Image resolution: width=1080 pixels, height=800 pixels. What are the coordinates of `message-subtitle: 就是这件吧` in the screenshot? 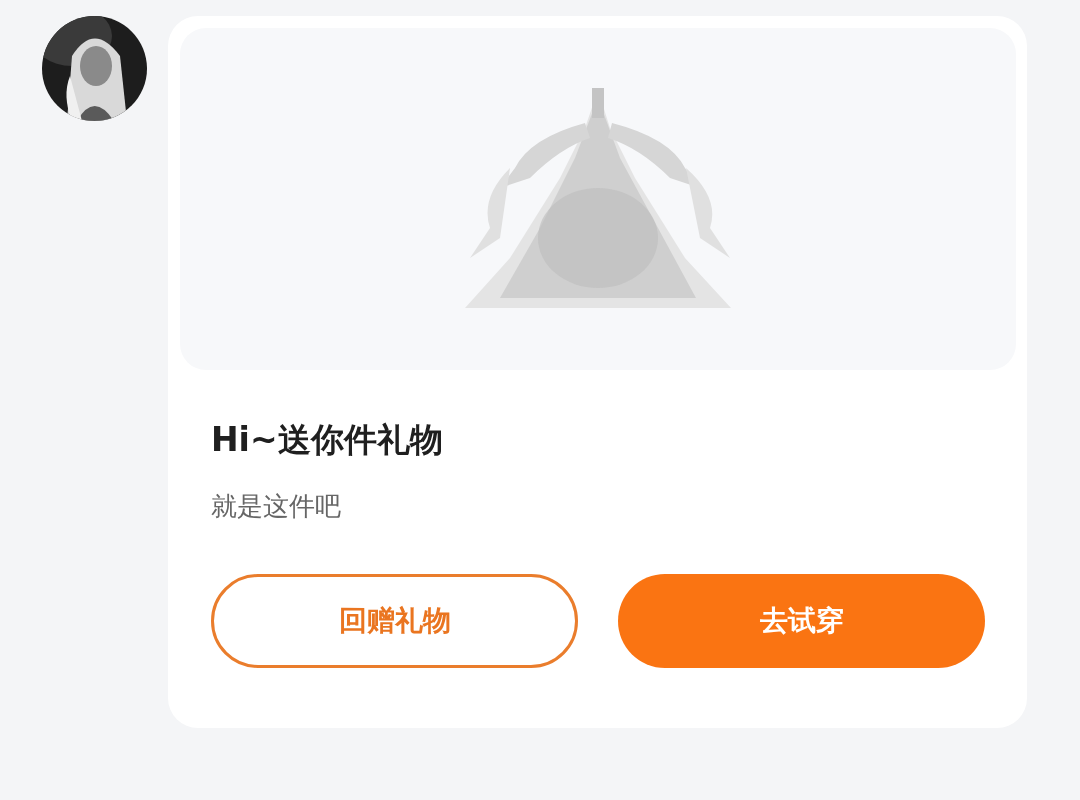 It's located at (276, 506).